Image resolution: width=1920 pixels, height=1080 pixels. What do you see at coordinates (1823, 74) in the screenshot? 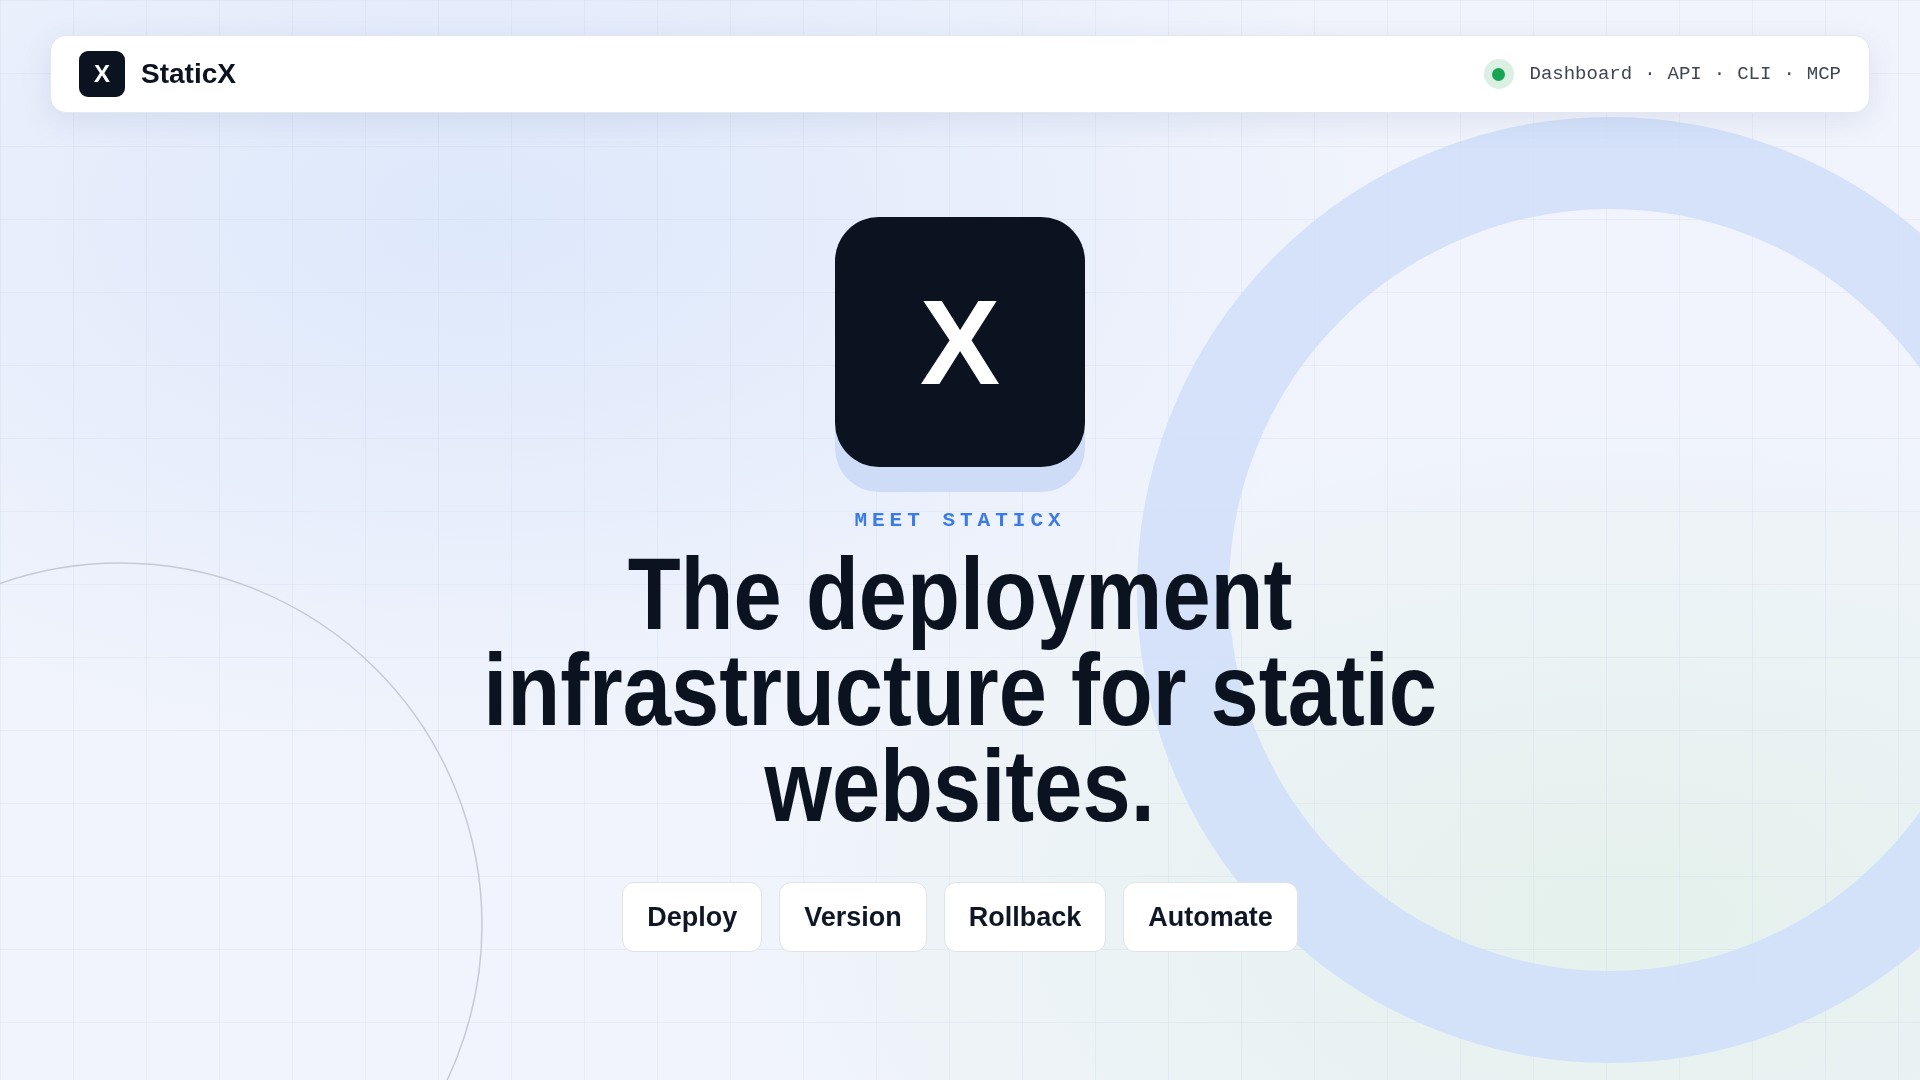
I see `nav-link: MCP` at bounding box center [1823, 74].